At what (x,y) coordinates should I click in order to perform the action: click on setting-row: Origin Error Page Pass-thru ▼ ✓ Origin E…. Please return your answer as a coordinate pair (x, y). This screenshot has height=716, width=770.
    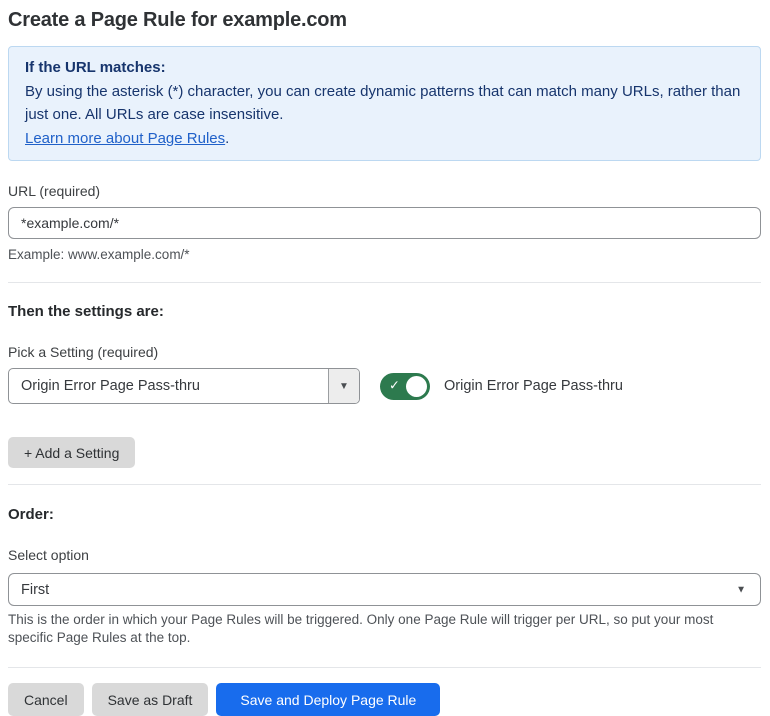
    Looking at the image, I should click on (384, 386).